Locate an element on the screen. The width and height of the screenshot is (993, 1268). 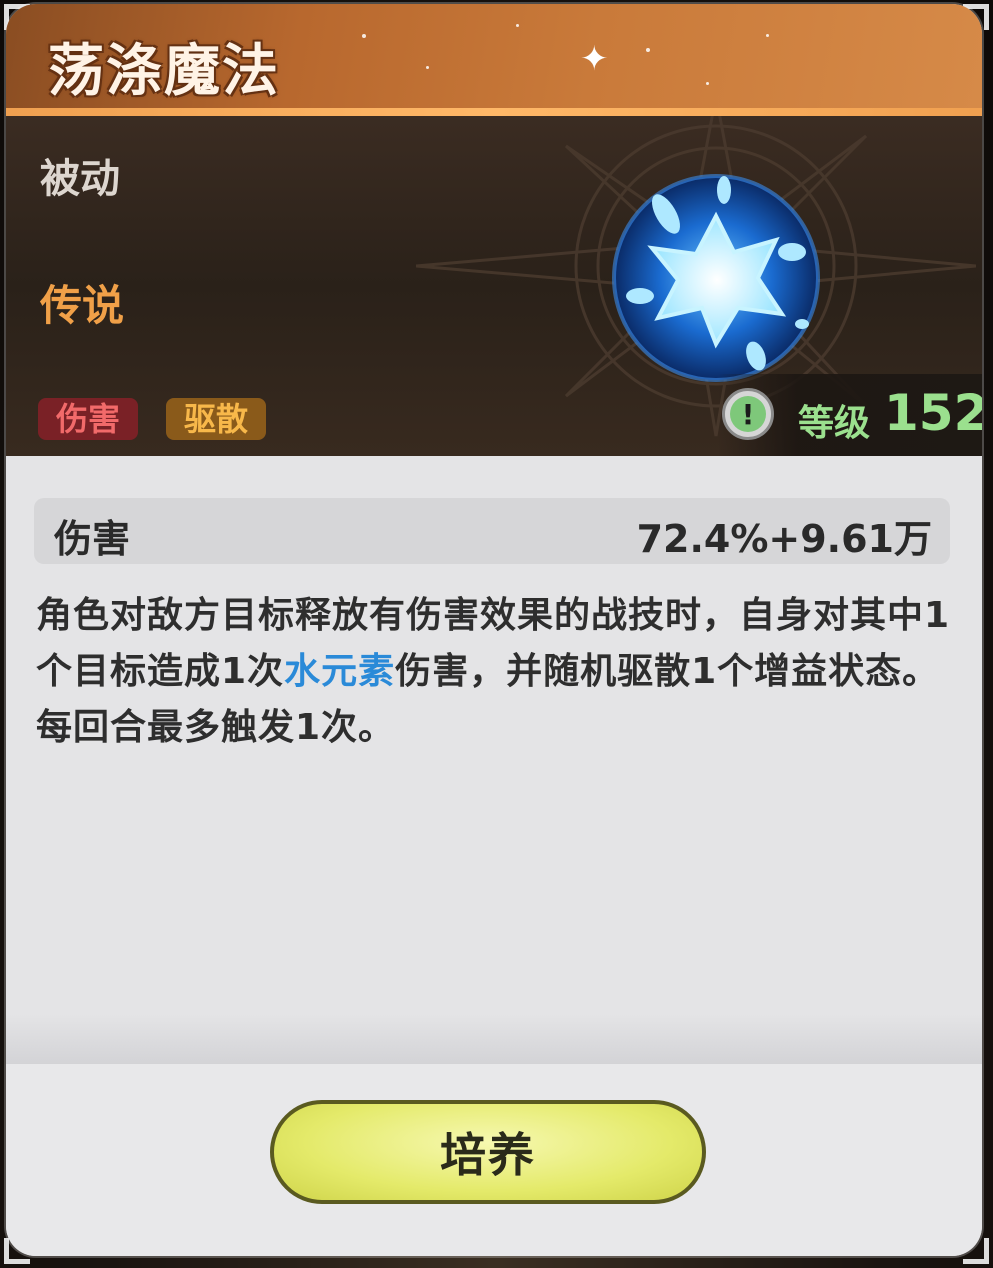
exclamation-icon-inner: ! is located at coordinates (748, 414).